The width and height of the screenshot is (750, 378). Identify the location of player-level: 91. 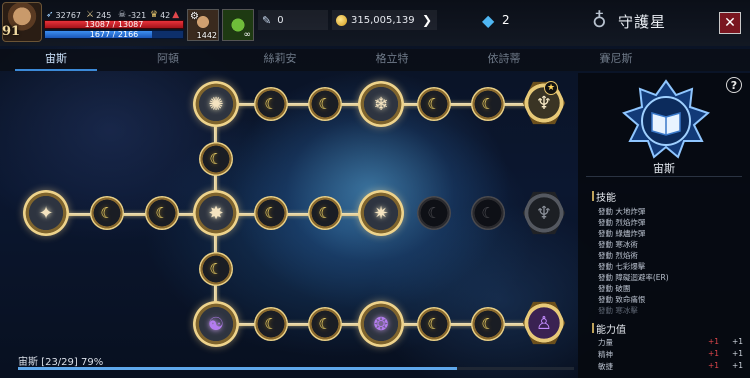
(11, 31).